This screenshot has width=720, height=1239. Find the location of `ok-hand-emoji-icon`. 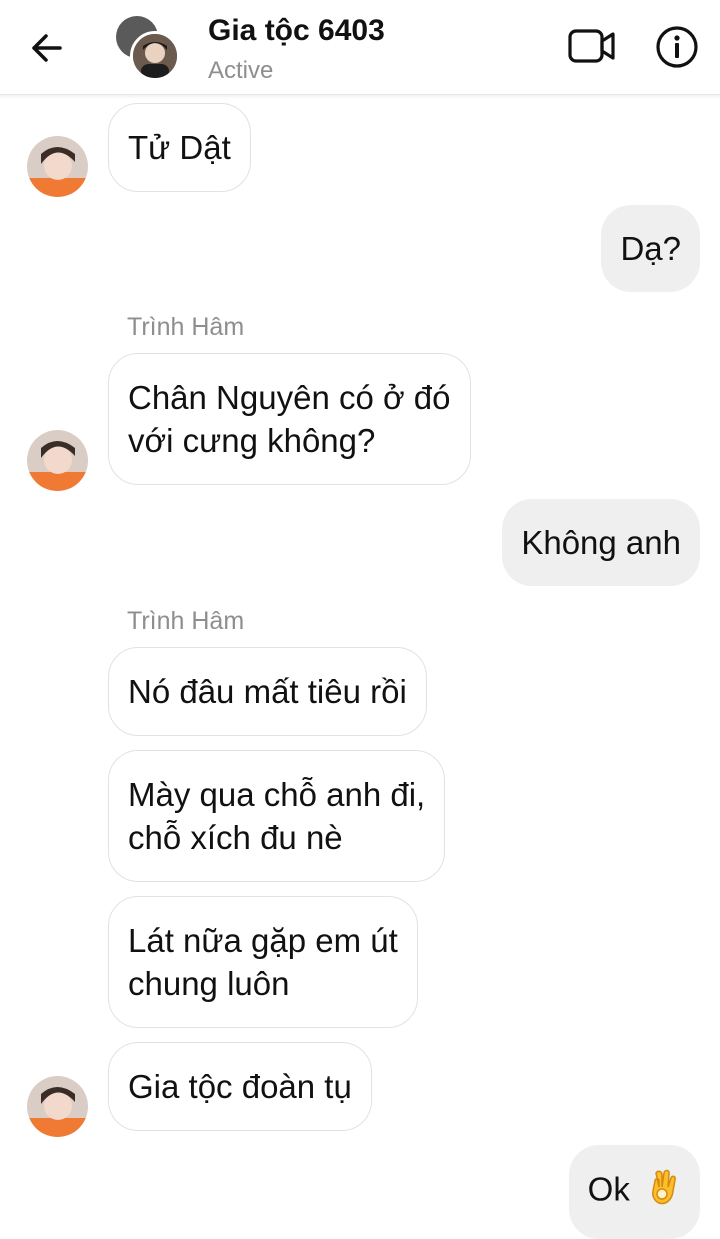

ok-hand-emoji-icon is located at coordinates (665, 1192).